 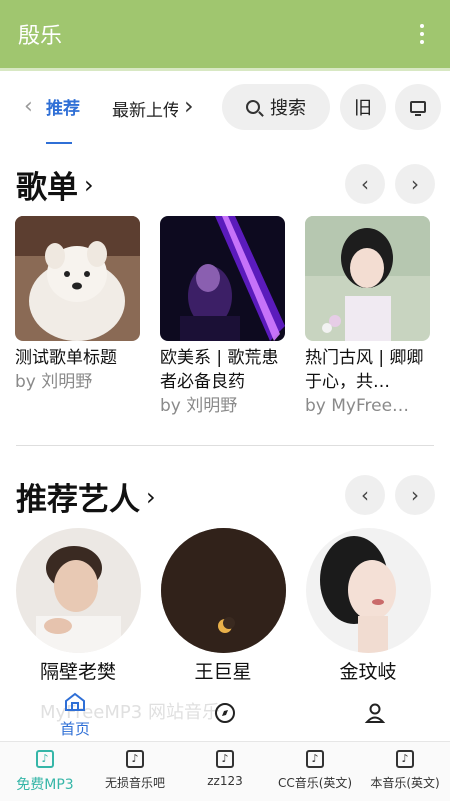 I want to click on playlist-card: 测试歌单标题 by 刘明野, so click(x=78, y=305).